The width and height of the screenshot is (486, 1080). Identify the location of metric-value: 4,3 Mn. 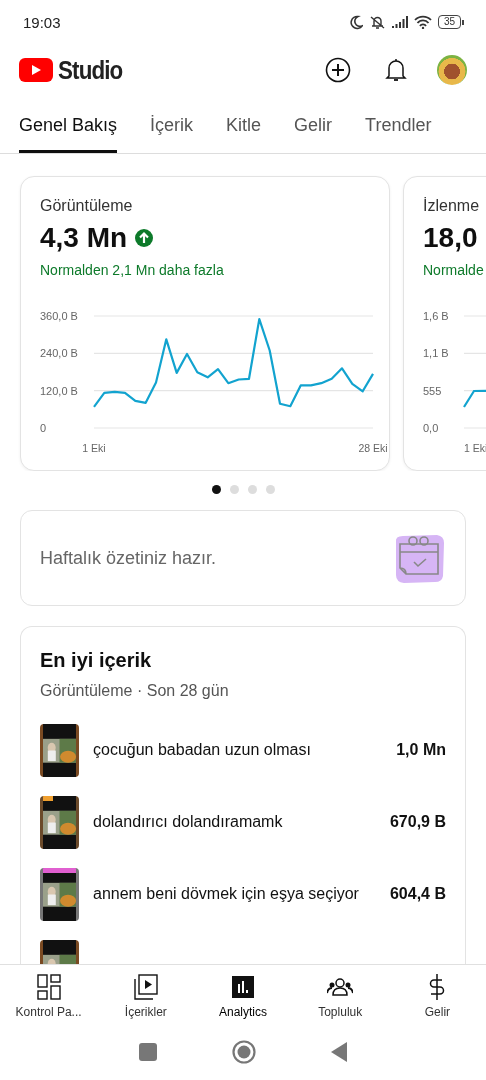
(84, 238).